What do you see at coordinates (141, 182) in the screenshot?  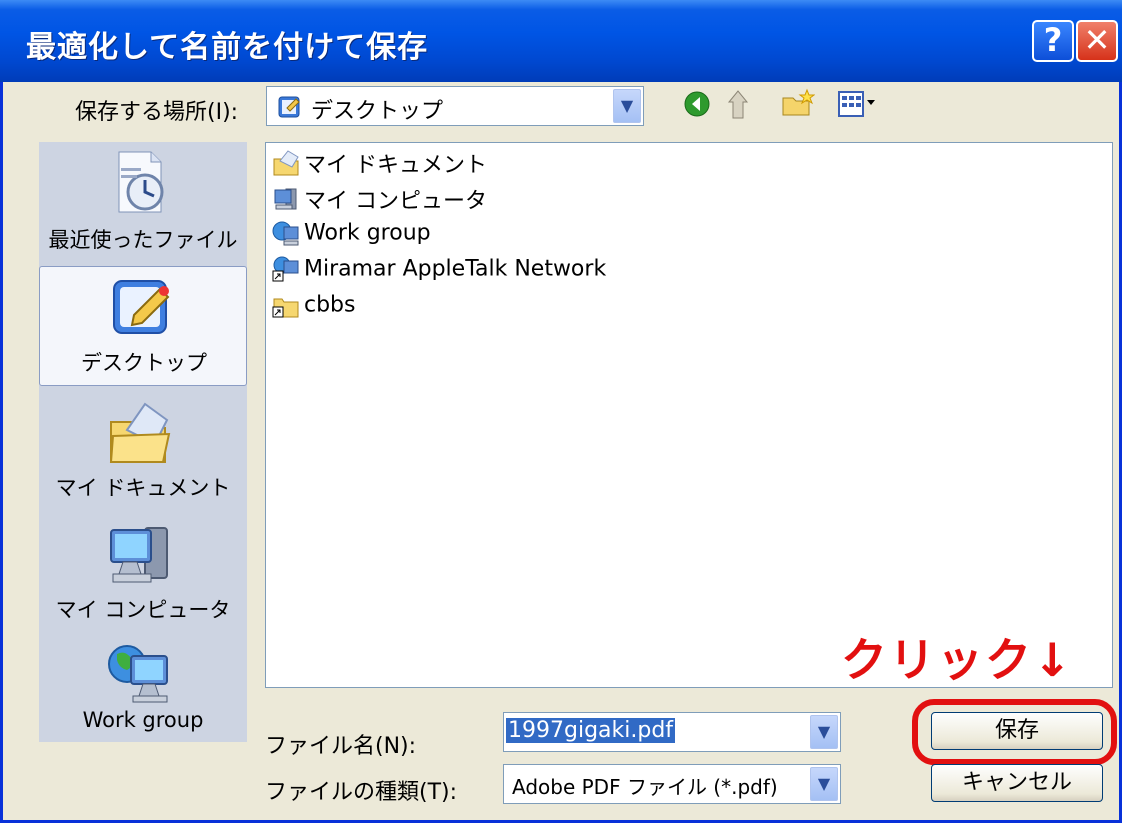 I see `recent-files-icon` at bounding box center [141, 182].